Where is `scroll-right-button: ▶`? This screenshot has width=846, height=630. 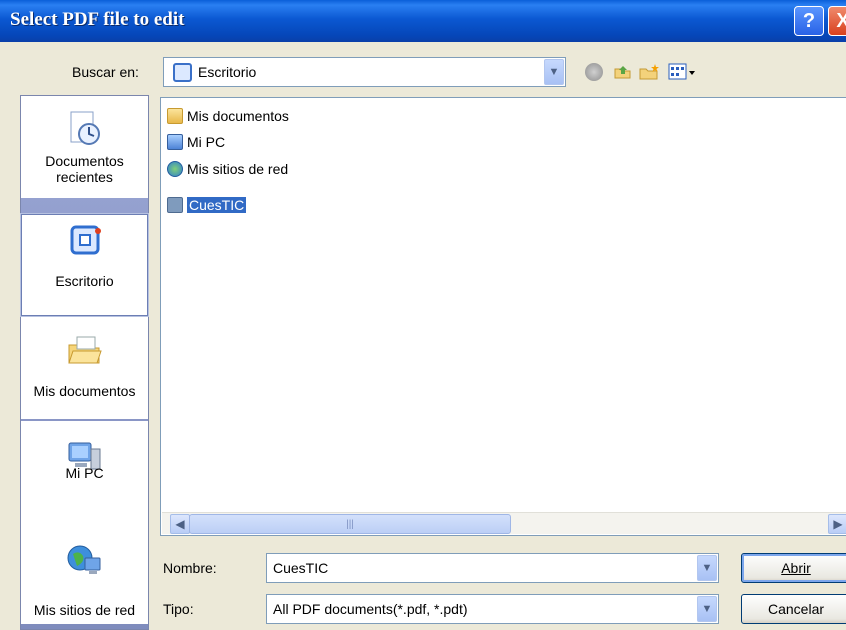
scroll-right-button: ▶ is located at coordinates (837, 524).